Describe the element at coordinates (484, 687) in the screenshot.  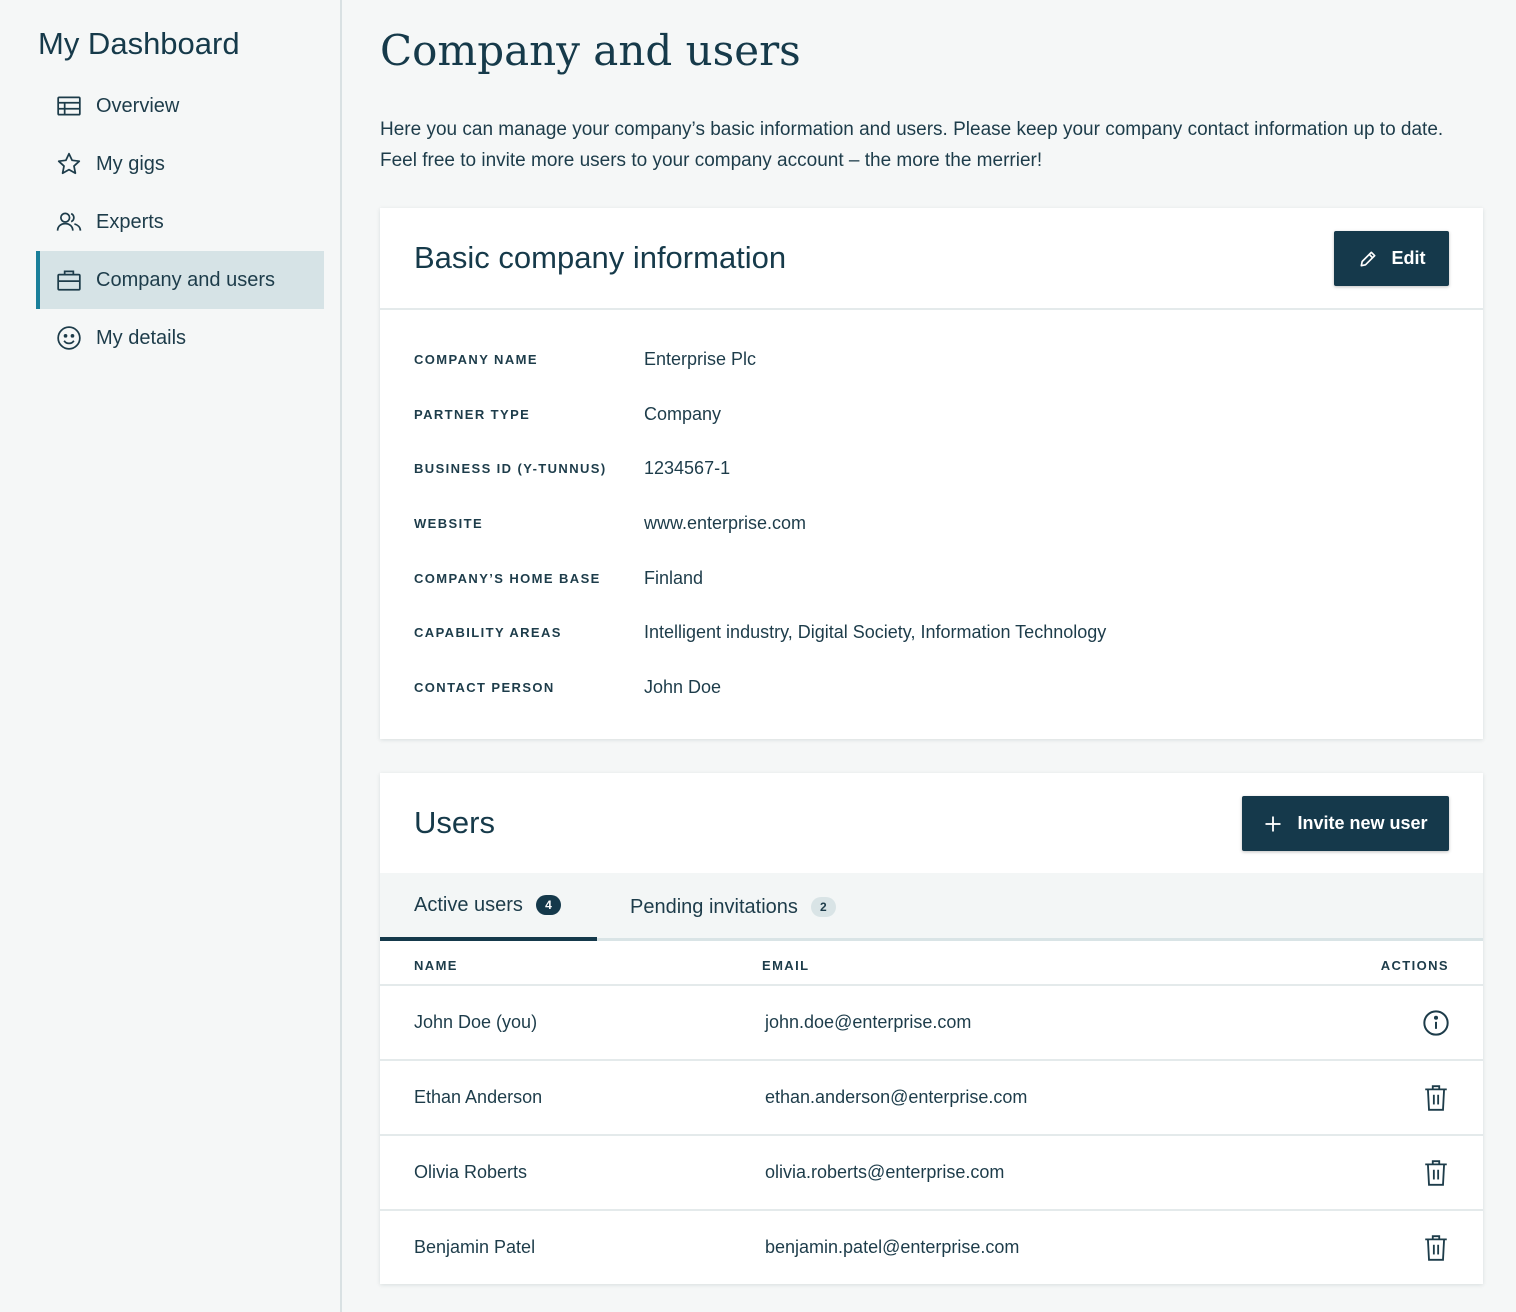
I see `info-label: CONTACT PERSON` at that location.